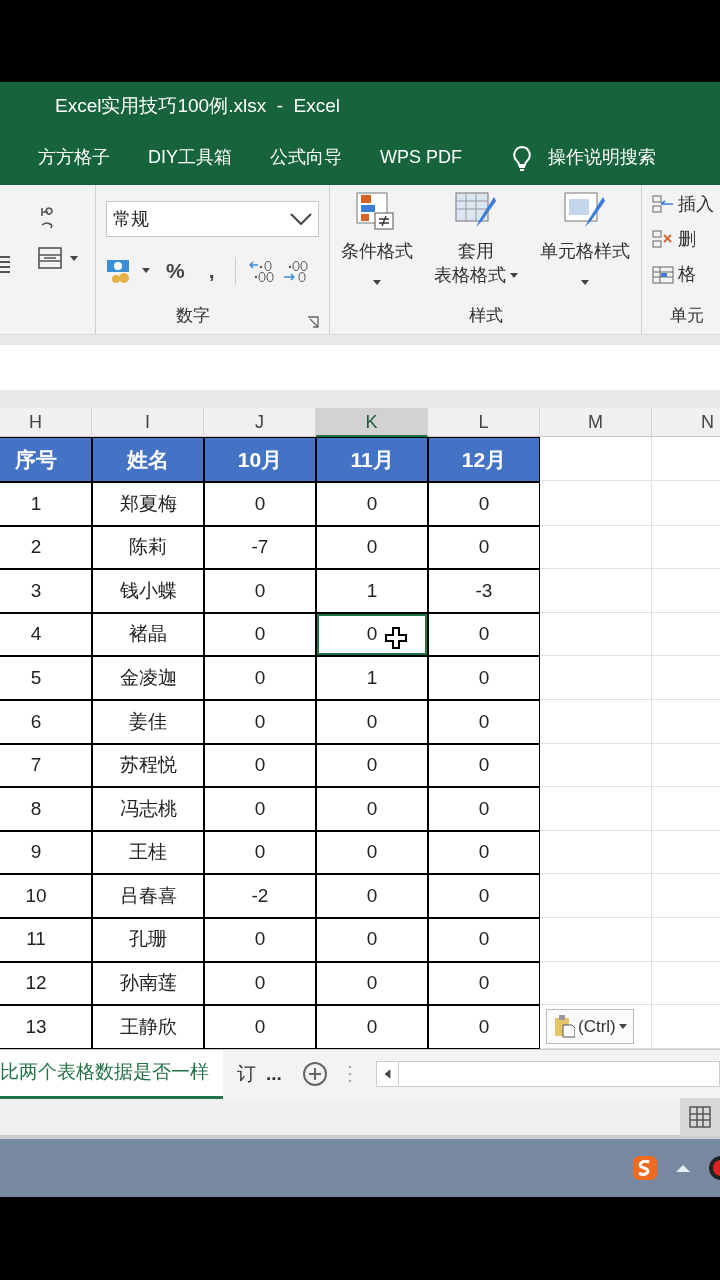 Image resolution: width=720 pixels, height=1280 pixels. Describe the element at coordinates (148, 634) in the screenshot. I see `table-cell: 褚晶` at that location.